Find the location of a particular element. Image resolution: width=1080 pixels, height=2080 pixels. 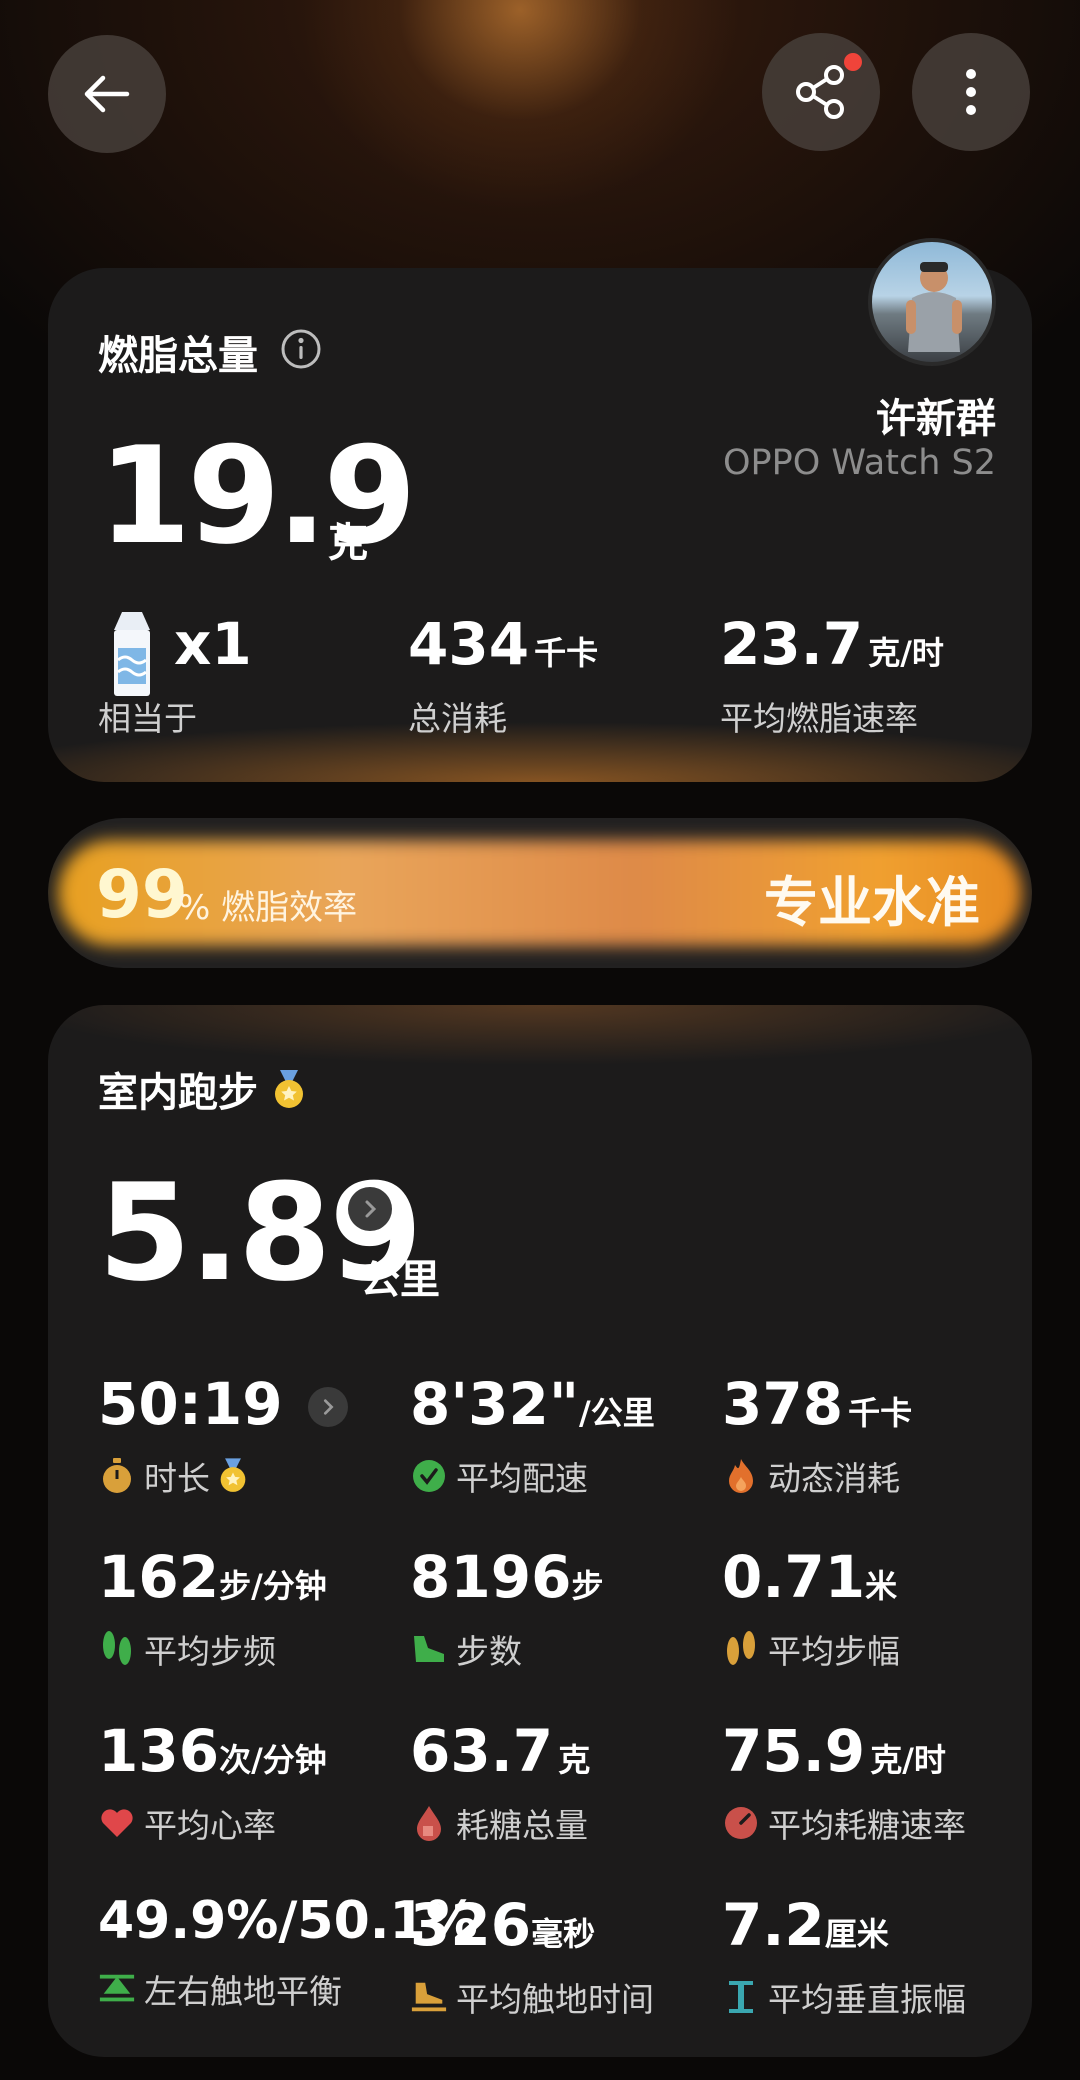

user-name: 许新群 is located at coordinates (936, 419).